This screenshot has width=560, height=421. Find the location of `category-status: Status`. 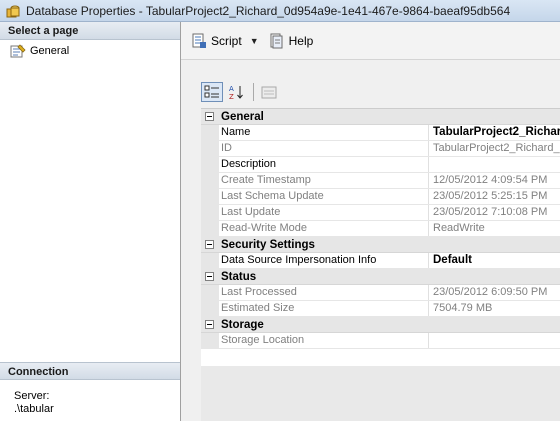

category-status: Status is located at coordinates (380, 277).